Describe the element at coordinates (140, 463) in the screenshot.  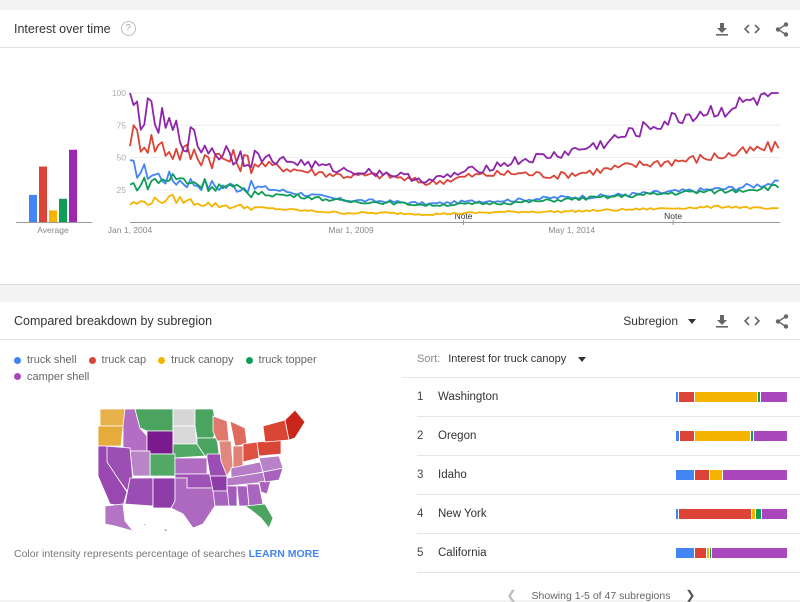
I see `map-region-utah` at that location.